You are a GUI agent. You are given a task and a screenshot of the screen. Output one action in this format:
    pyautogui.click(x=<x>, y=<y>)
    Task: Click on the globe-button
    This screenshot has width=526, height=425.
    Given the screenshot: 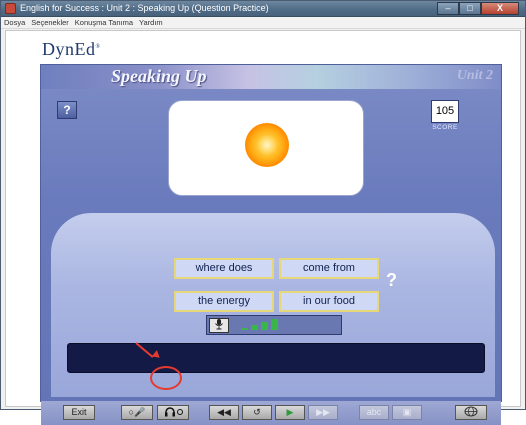 What is the action you would take?
    pyautogui.click(x=471, y=412)
    